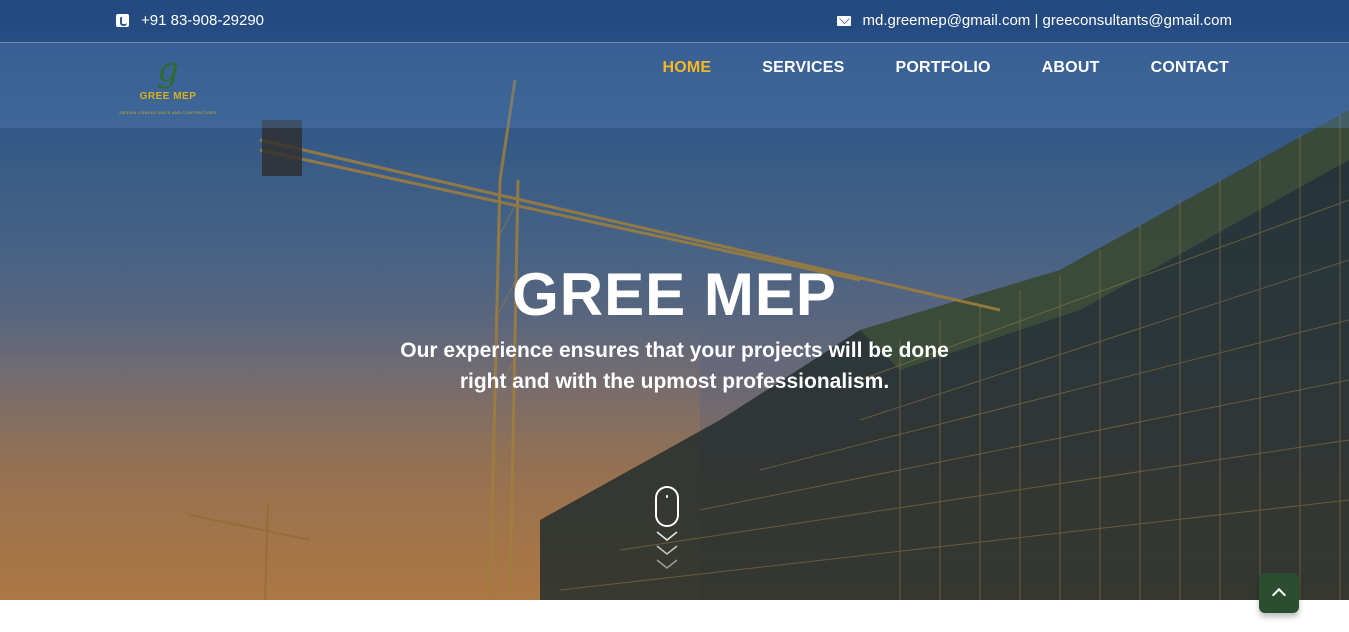  Describe the element at coordinates (667, 553) in the screenshot. I see `chevron-down-icon` at that location.